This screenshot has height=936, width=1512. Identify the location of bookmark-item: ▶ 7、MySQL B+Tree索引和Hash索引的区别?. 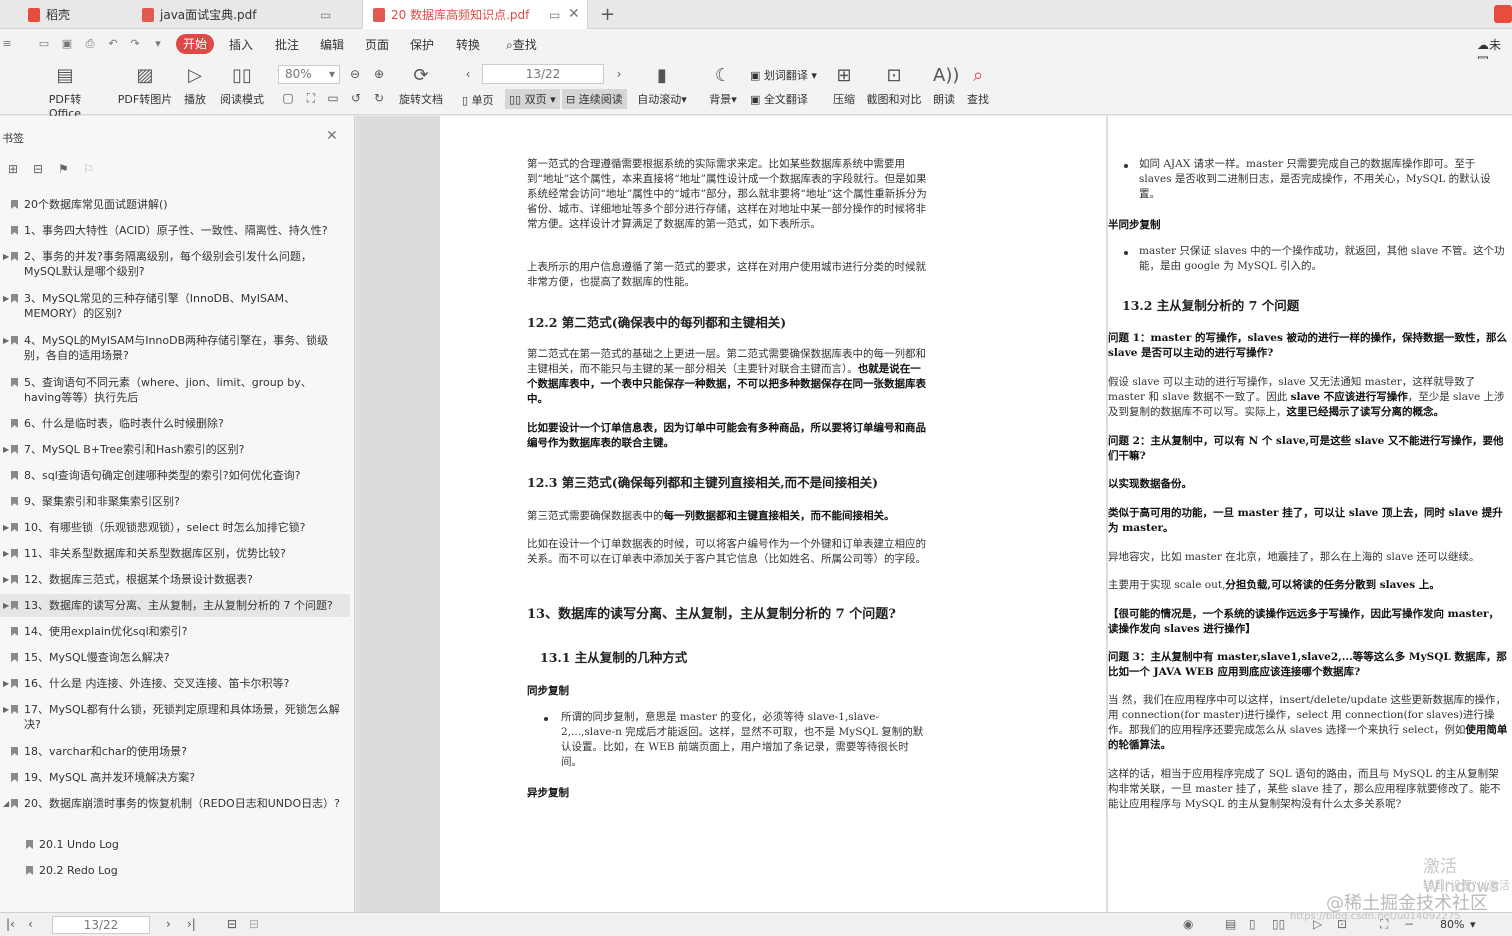
(175, 449).